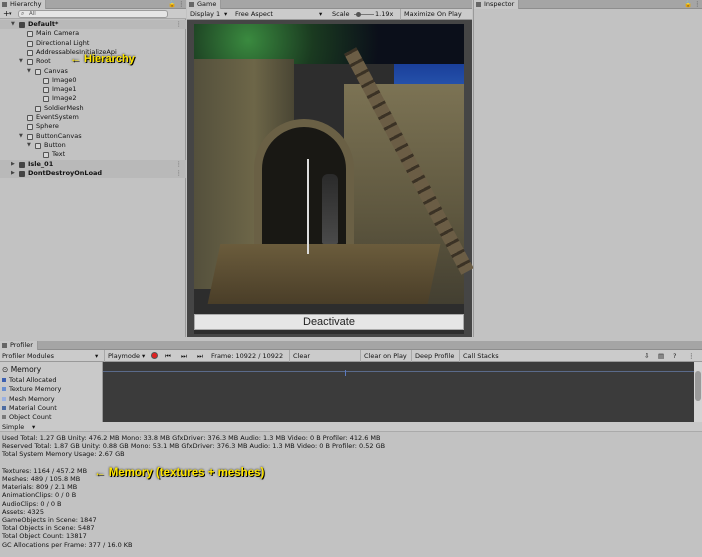 The height and width of the screenshot is (557, 702). What do you see at coordinates (351, 427) in the screenshot?
I see `view-mode-bar: Simple ▾` at bounding box center [351, 427].